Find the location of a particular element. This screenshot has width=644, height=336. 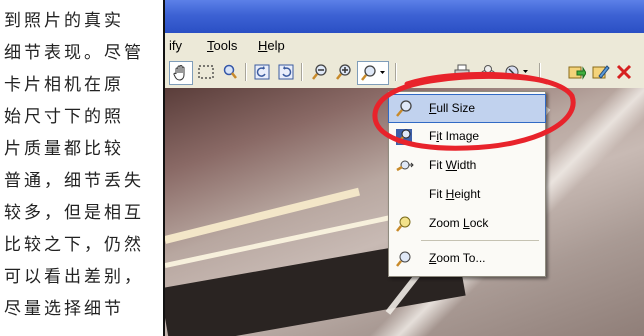

menu-item-fit-height: Fit Height is located at coordinates (467, 194).